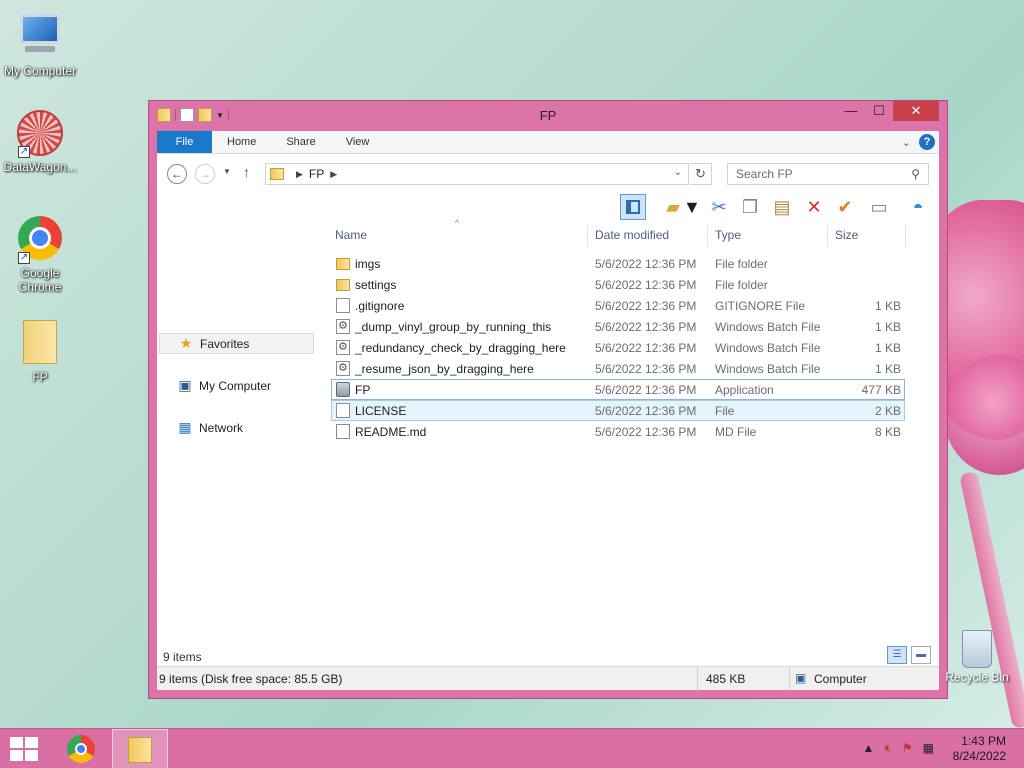  Describe the element at coordinates (879, 111) in the screenshot. I see `maximize-button: ☐` at that location.